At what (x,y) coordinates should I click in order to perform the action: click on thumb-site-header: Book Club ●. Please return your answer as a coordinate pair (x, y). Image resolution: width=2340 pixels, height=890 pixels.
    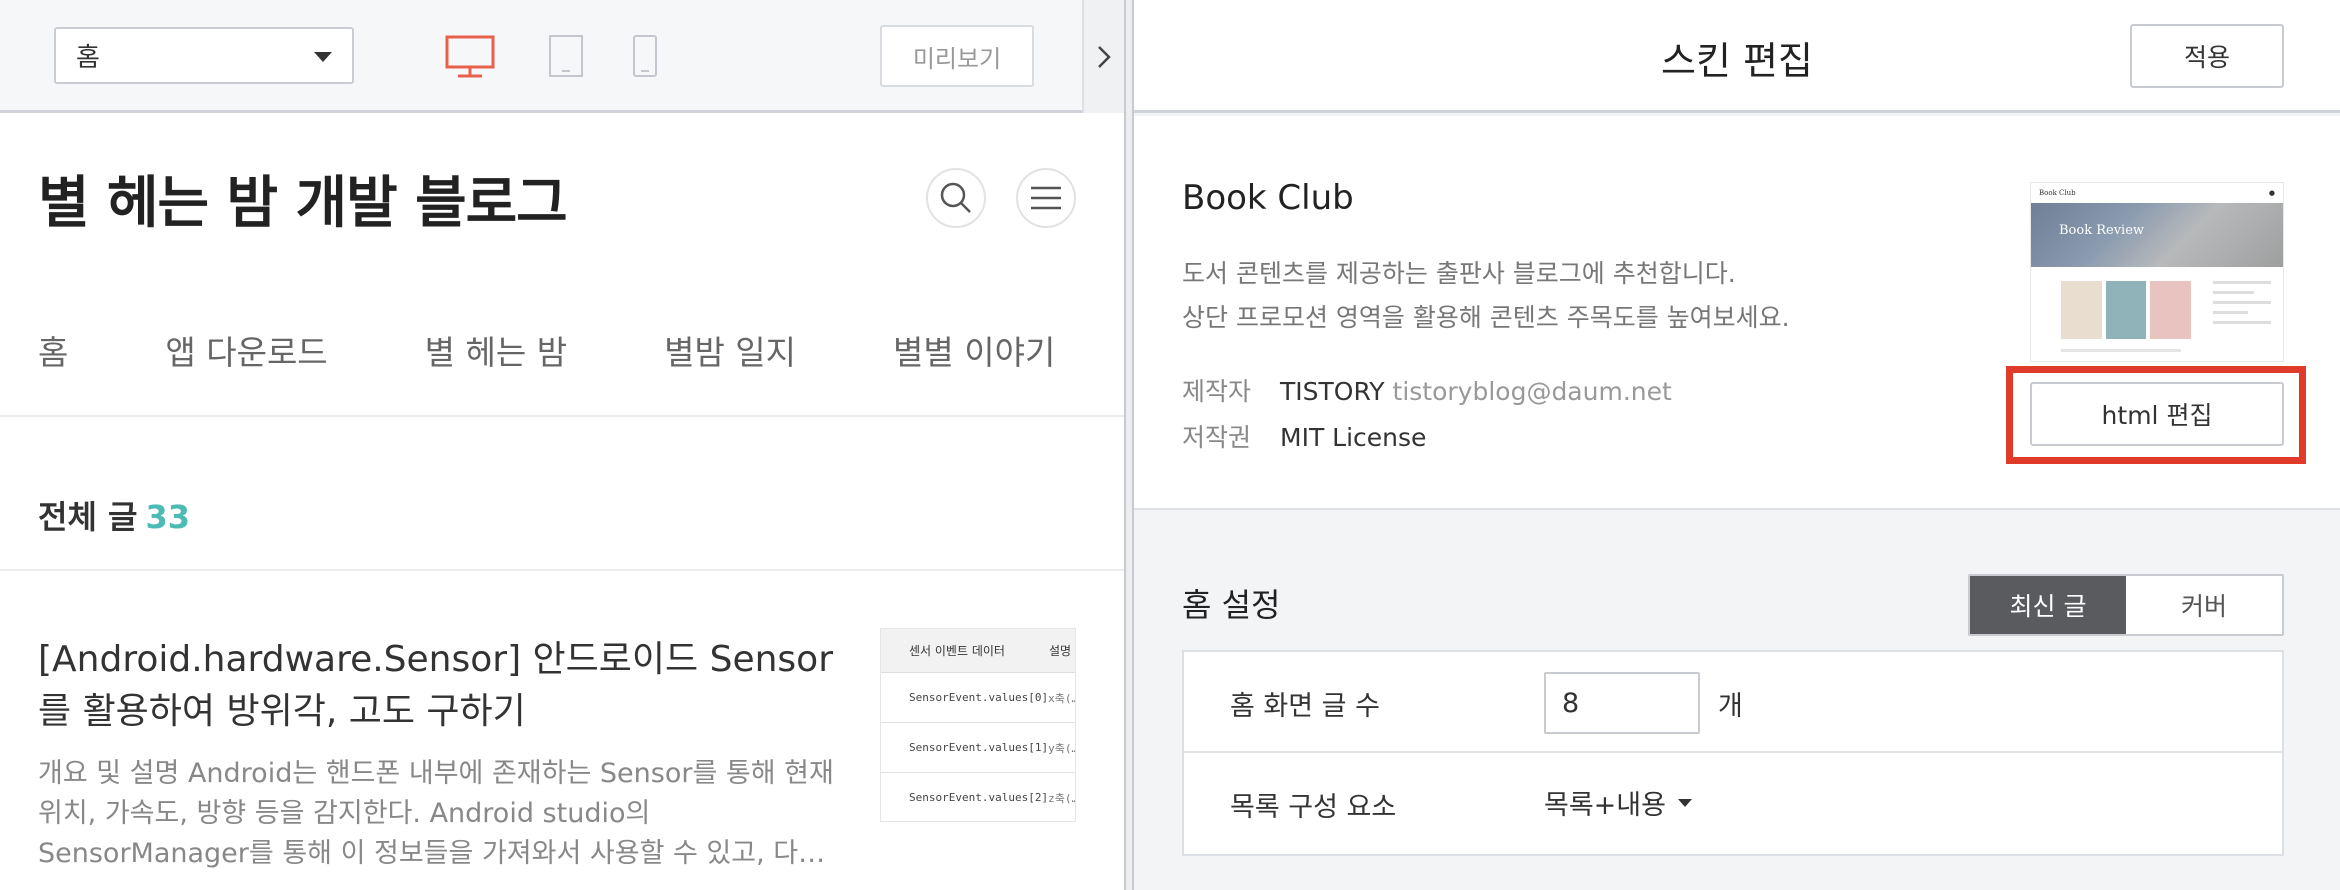
    Looking at the image, I should click on (2157, 193).